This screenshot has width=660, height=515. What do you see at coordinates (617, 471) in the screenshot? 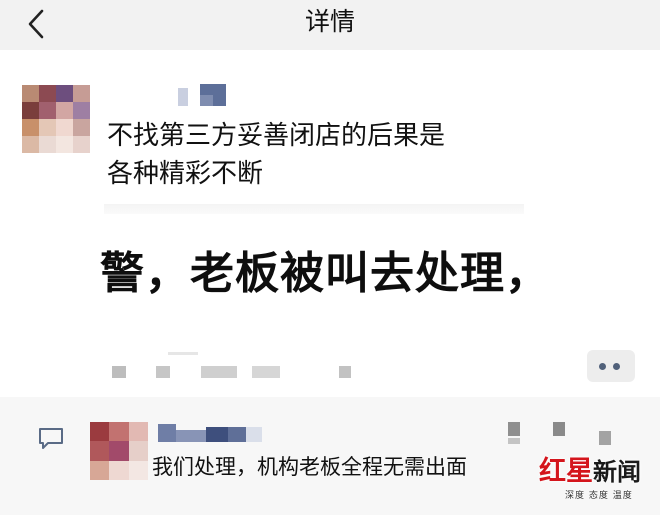
I see `watermark-brand-black: 新闻` at bounding box center [617, 471].